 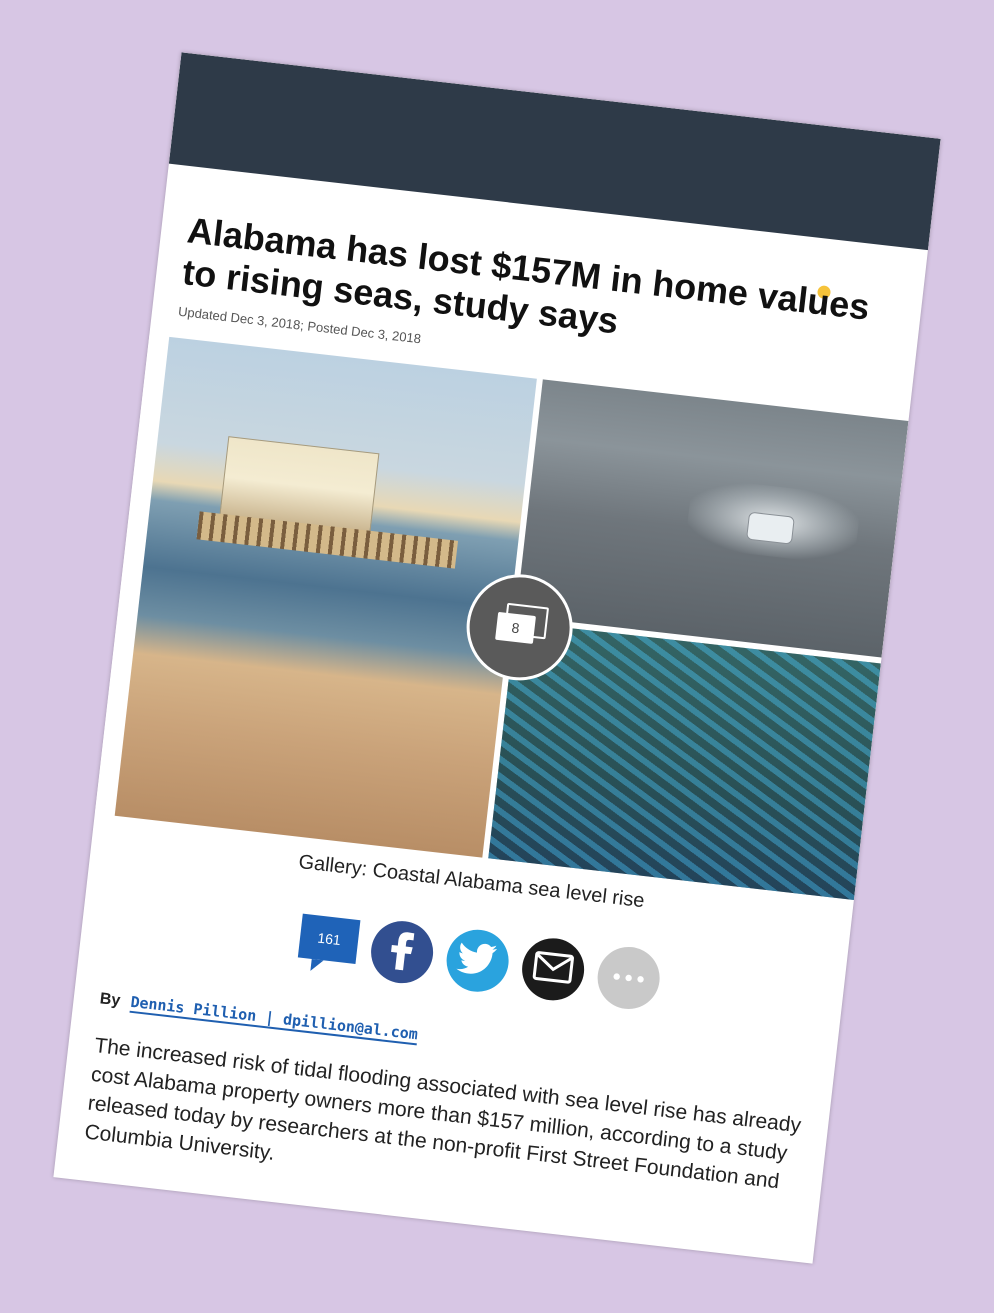 I want to click on author-link: Dennis Pillion | dpillion@al.com, so click(x=274, y=1019).